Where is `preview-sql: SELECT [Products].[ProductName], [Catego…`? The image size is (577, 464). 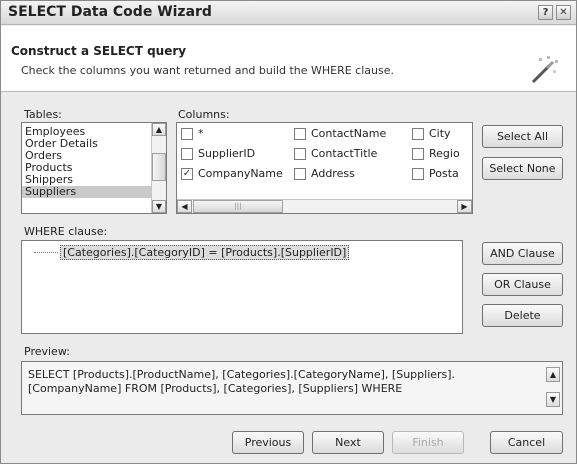 preview-sql: SELECT [Products].[ProductName], [Catego… is located at coordinates (242, 381).